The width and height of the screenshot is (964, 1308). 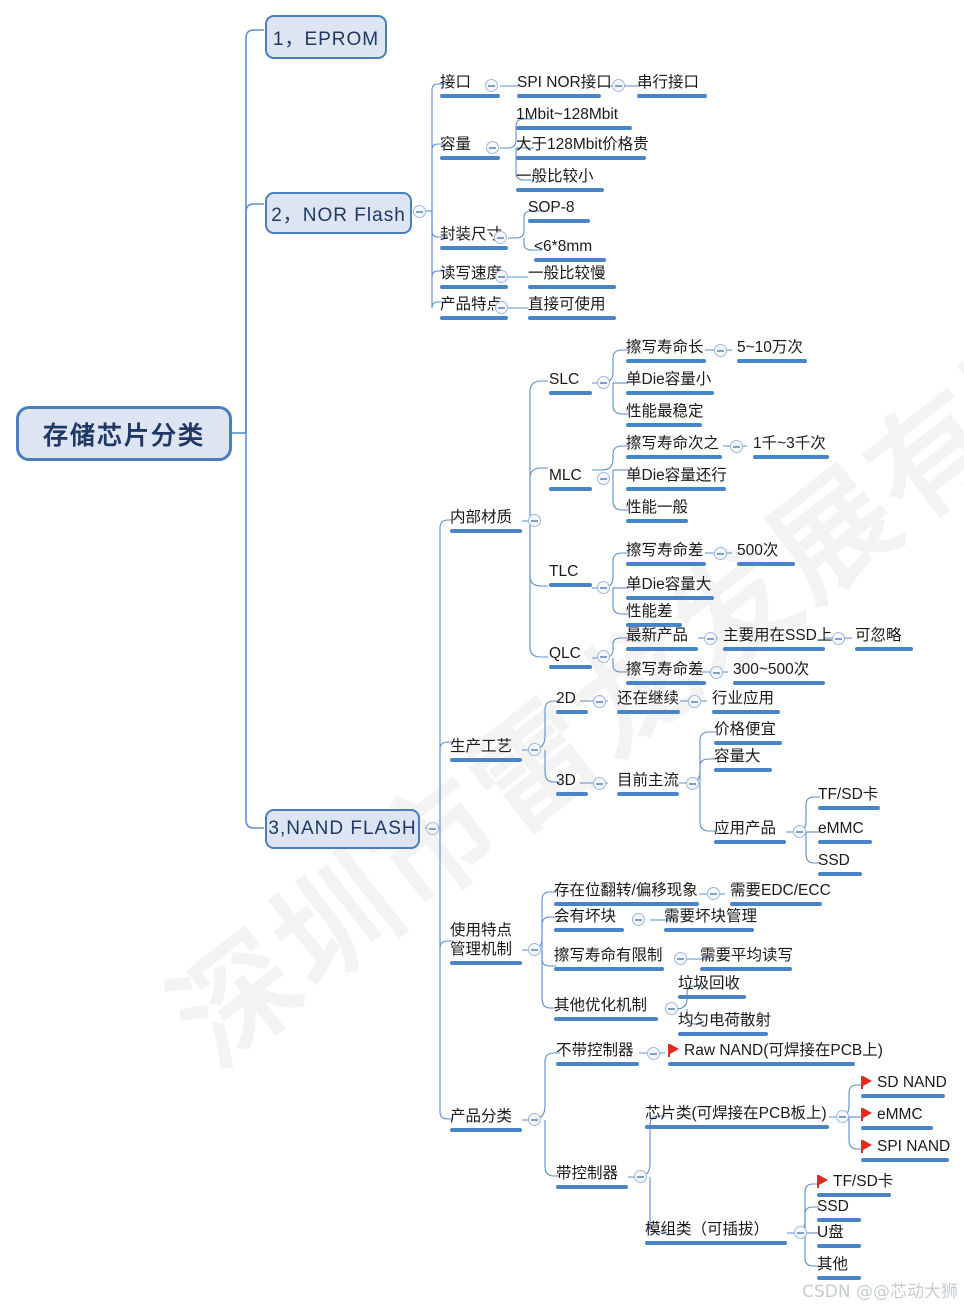 What do you see at coordinates (799, 831) in the screenshot?
I see `toggle-3d-apps` at bounding box center [799, 831].